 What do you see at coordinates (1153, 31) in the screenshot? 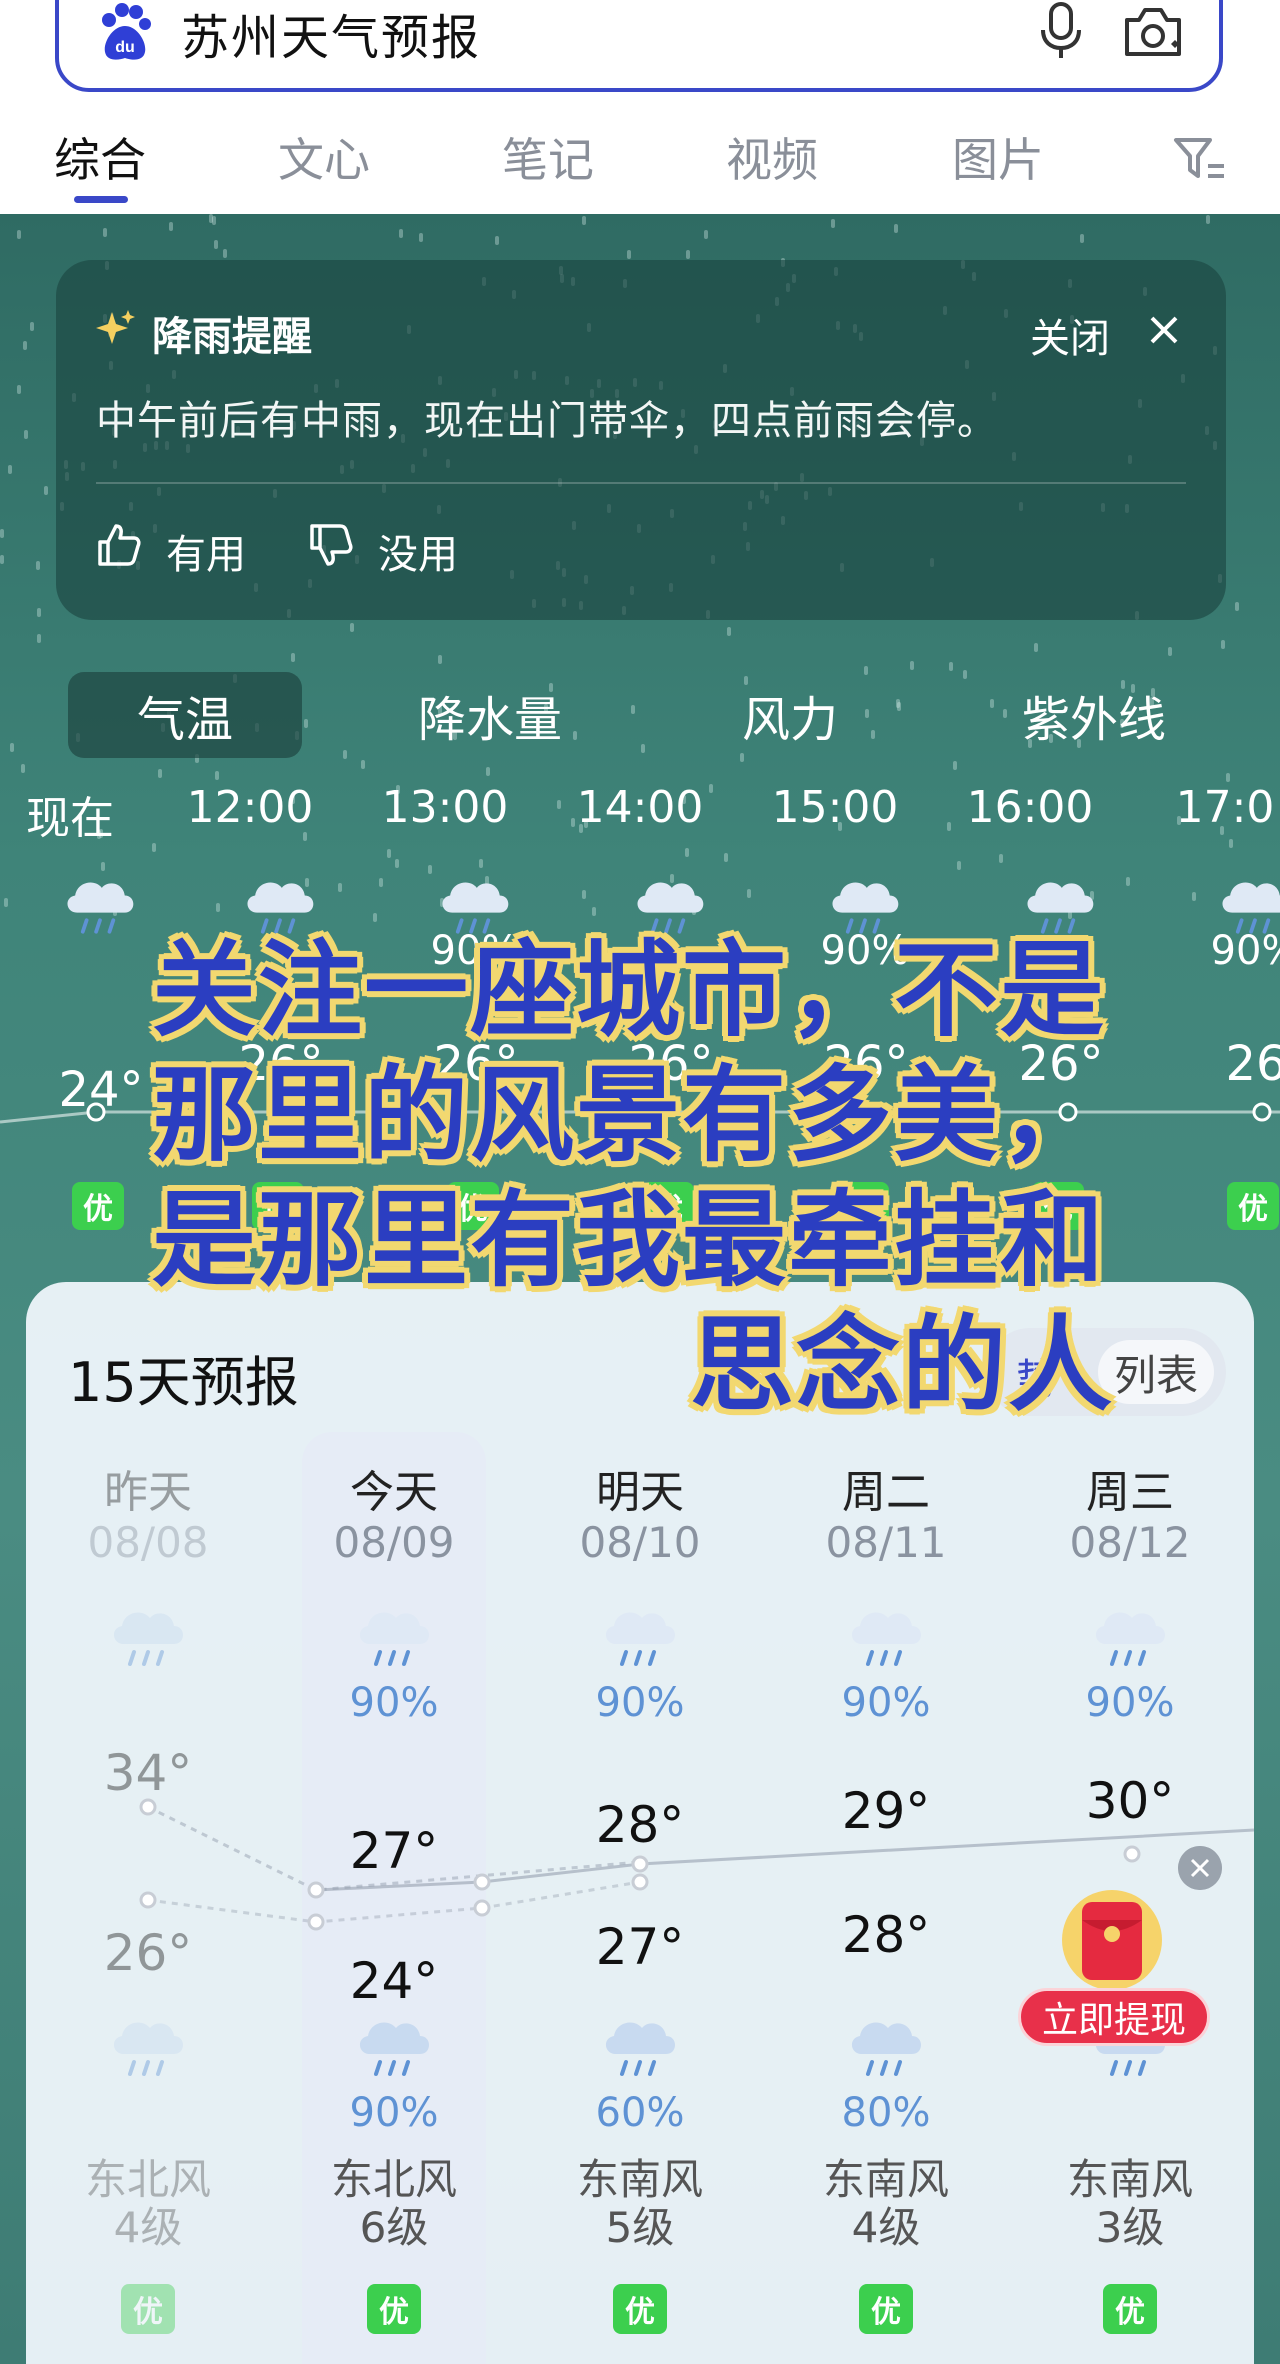
I see `camera-search-icon` at bounding box center [1153, 31].